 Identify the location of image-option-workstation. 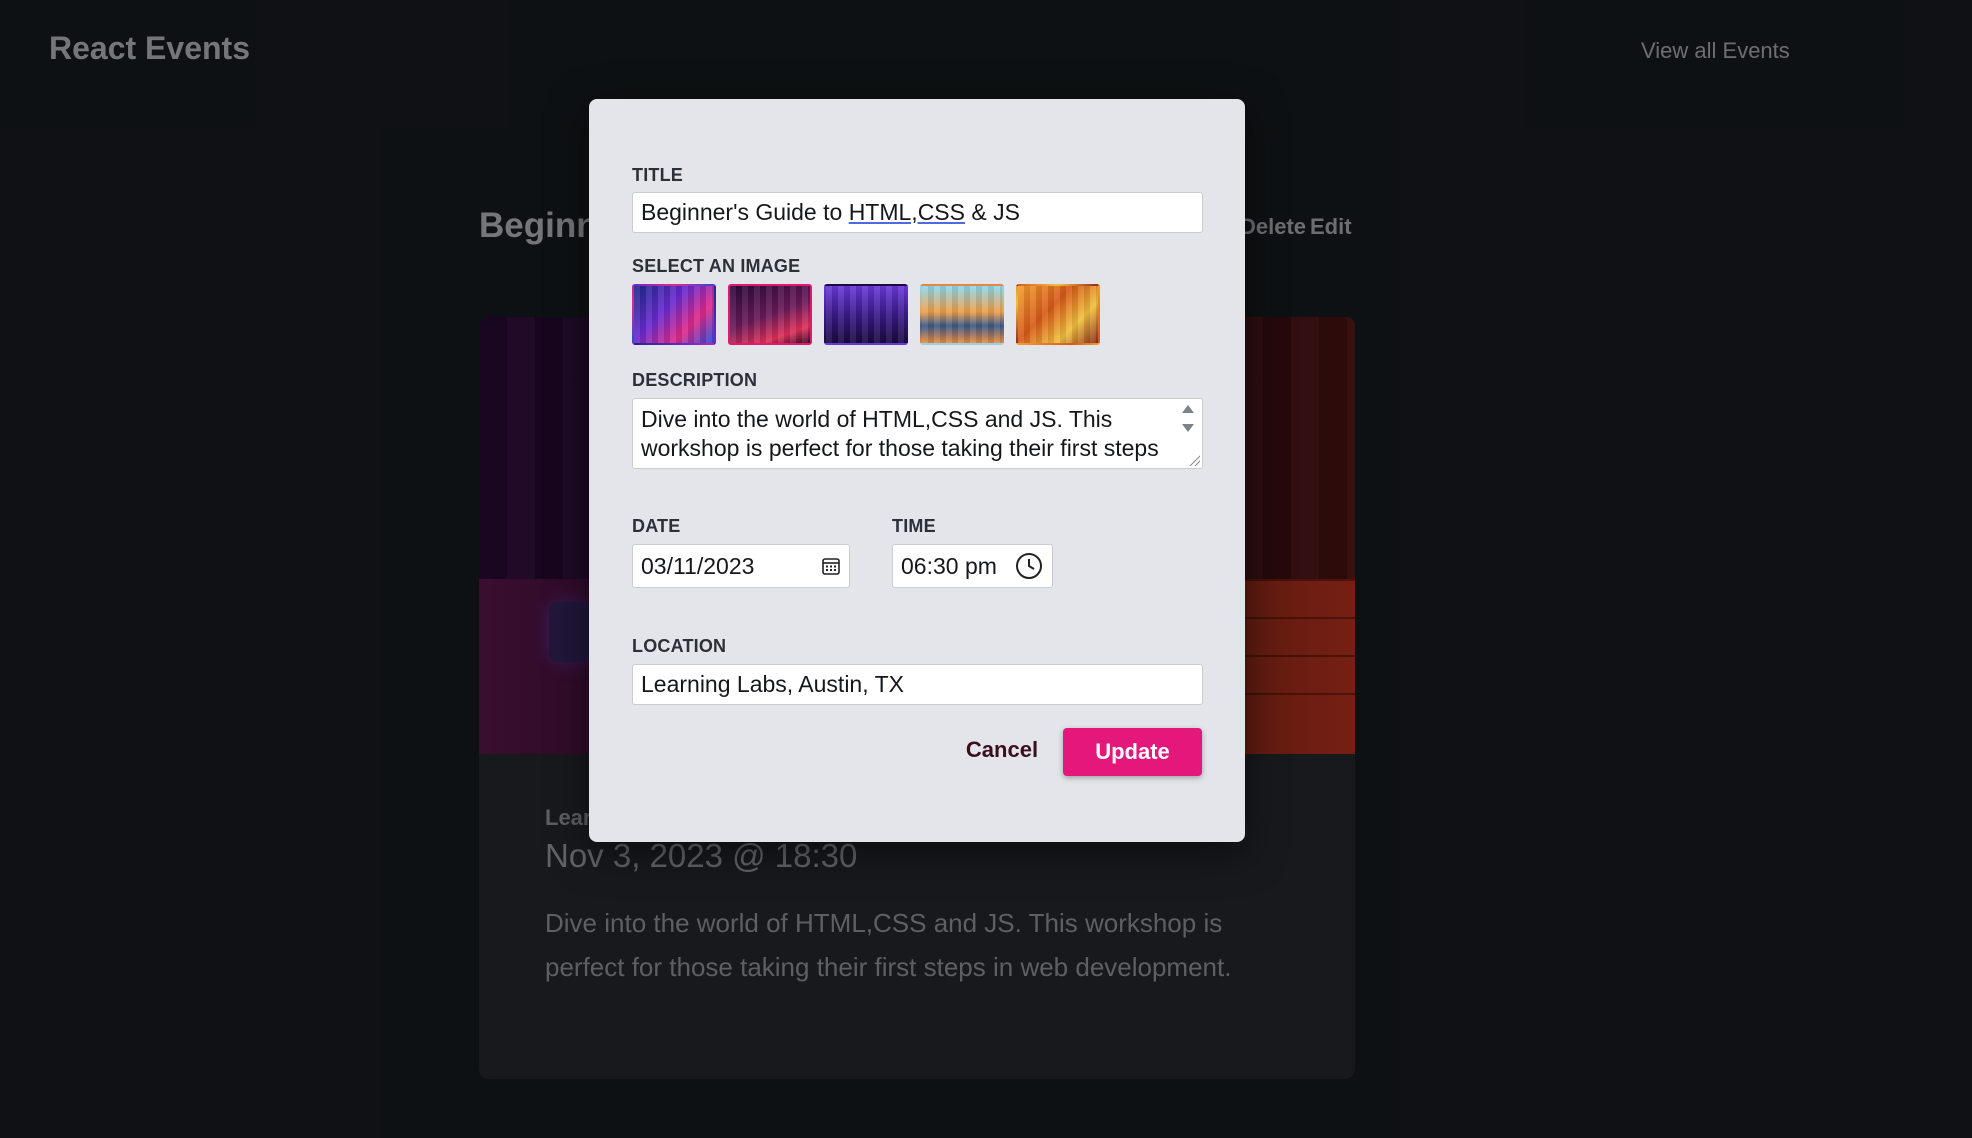
(770, 314).